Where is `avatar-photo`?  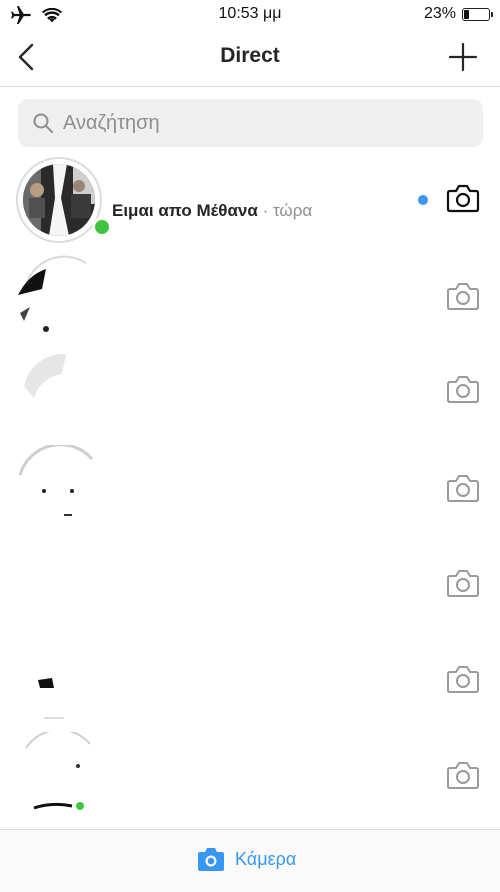 avatar-photo is located at coordinates (59, 200).